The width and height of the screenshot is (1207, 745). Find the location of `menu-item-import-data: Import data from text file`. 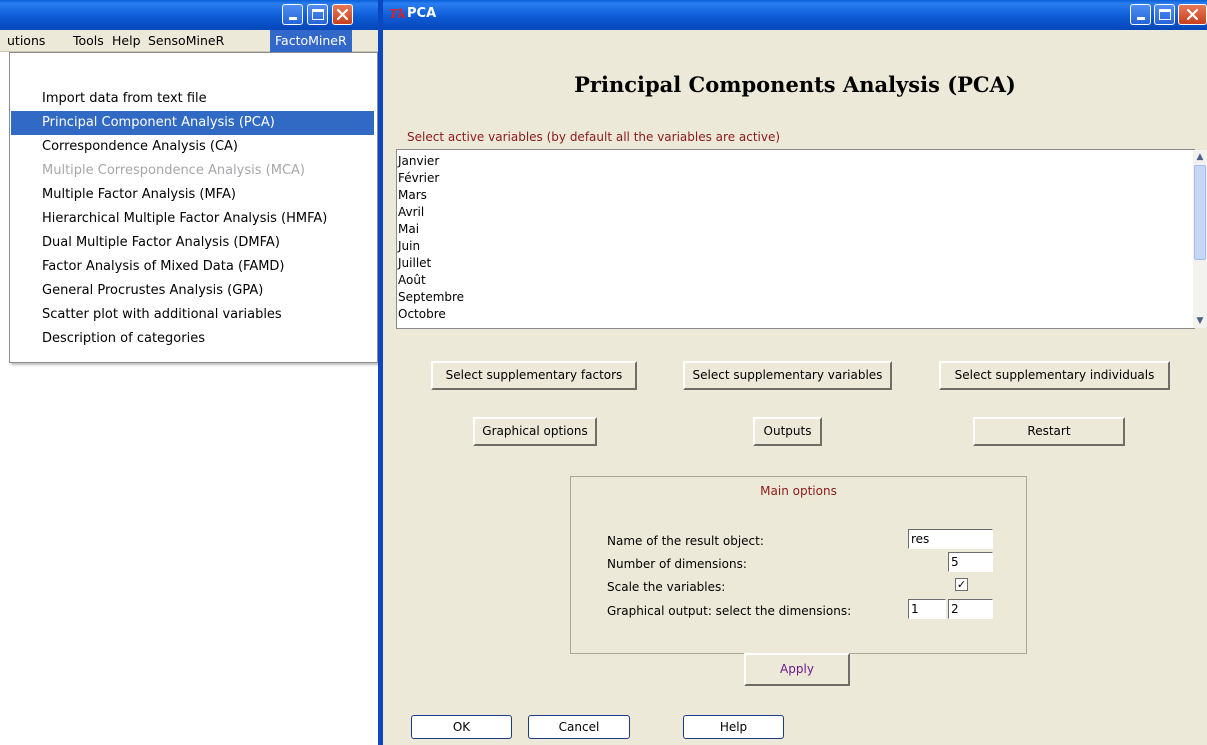

menu-item-import-data: Import data from text file is located at coordinates (192, 99).